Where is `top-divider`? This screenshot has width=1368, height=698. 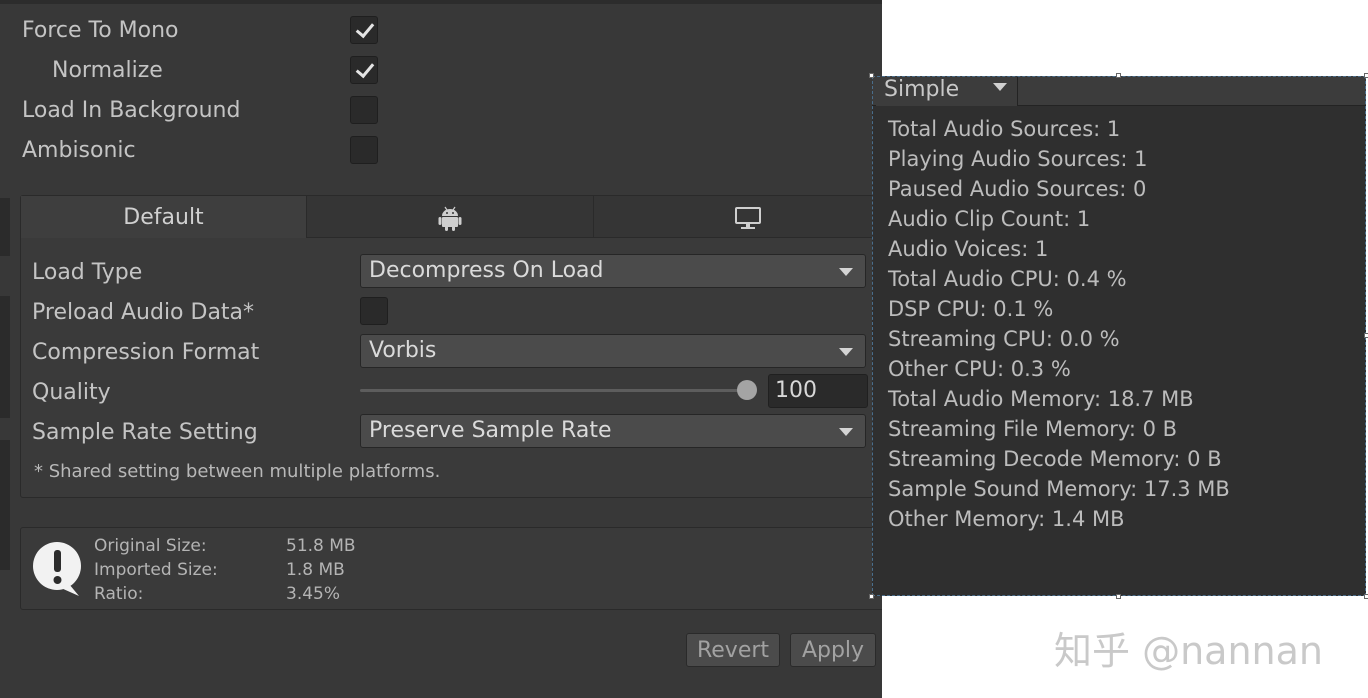
top-divider is located at coordinates (441, 2).